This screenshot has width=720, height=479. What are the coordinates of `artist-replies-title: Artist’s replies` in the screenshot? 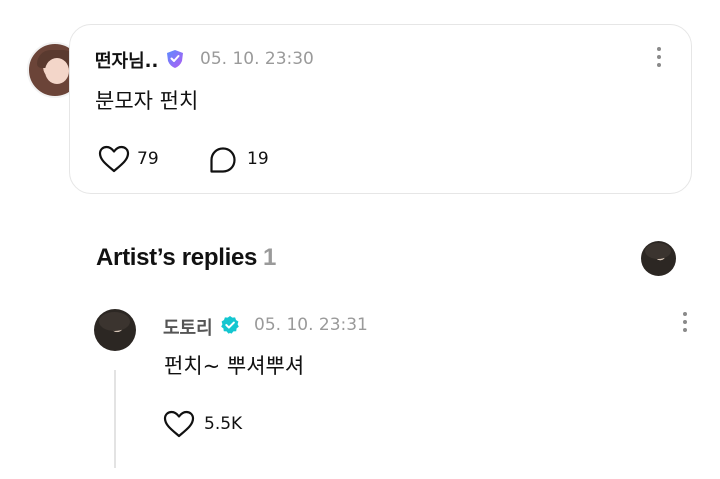 It's located at (177, 257).